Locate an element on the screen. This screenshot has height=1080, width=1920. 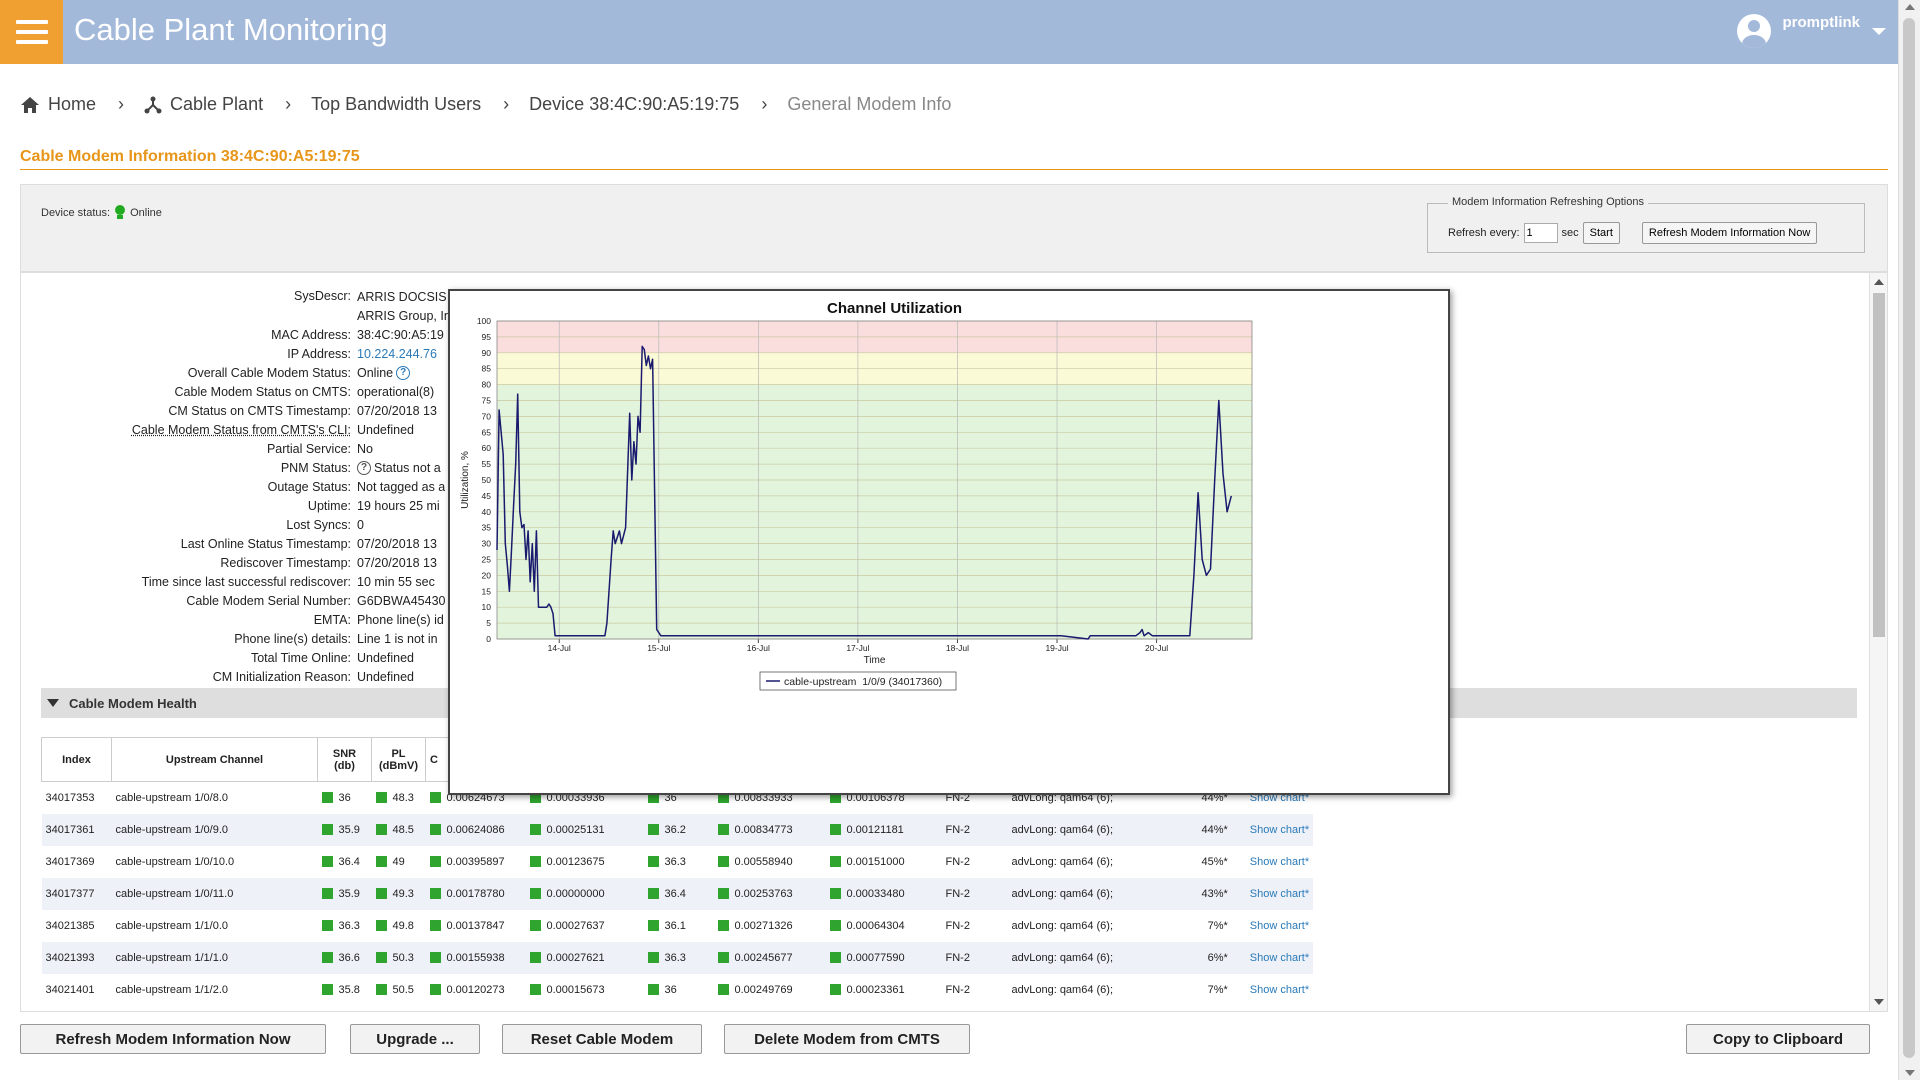
detail-scrollbar is located at coordinates (1878, 642).